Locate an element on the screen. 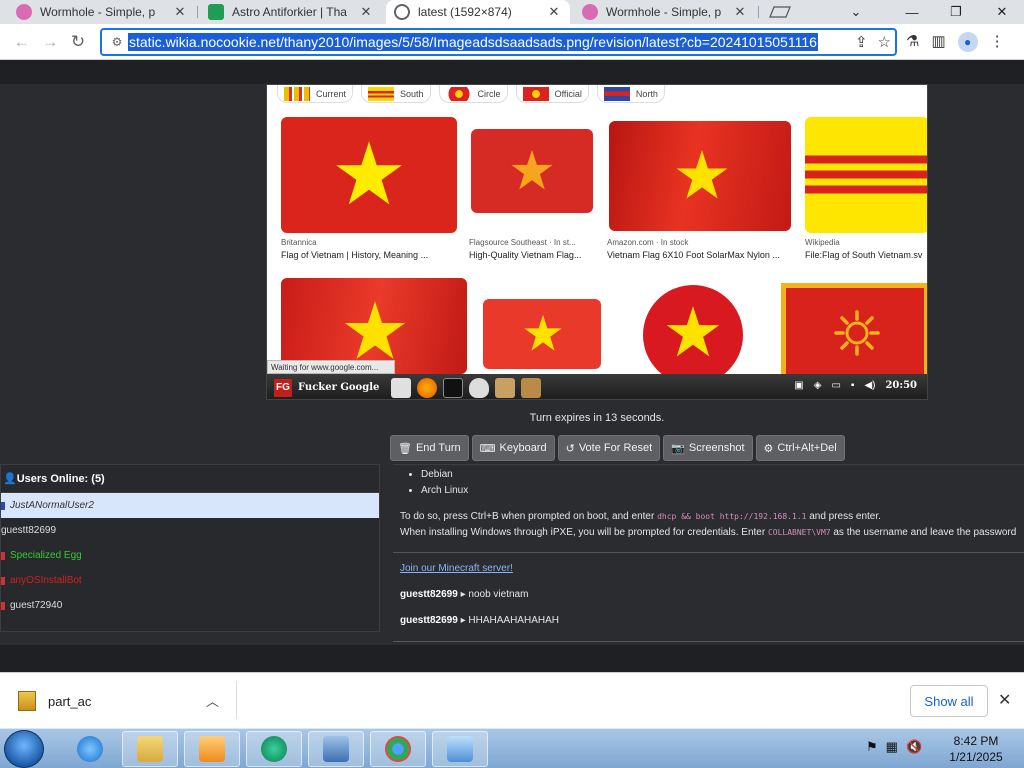 This screenshot has width=1024, height=768. chip-thumbnail is located at coordinates (535, 93).